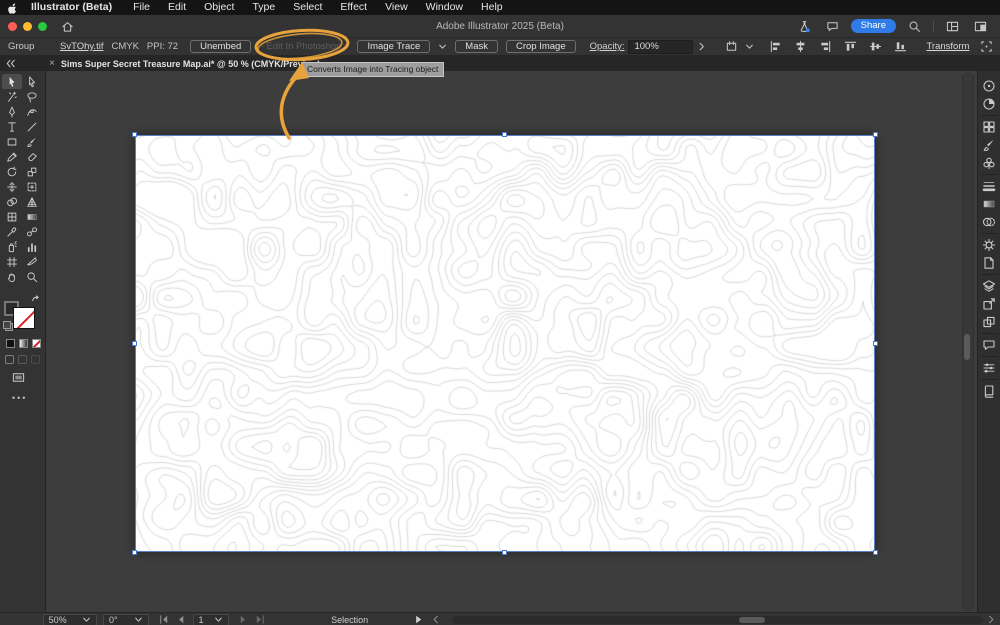 This screenshot has width=1000, height=625. I want to click on align-bottom-icon, so click(900, 46).